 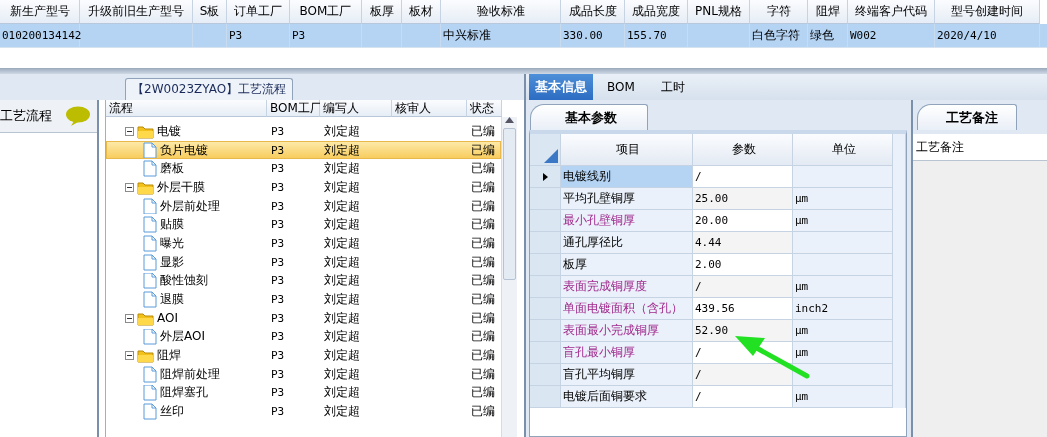 What do you see at coordinates (304, 262) in the screenshot?
I see `tree-row: 显影 P3 刘定超 已编` at bounding box center [304, 262].